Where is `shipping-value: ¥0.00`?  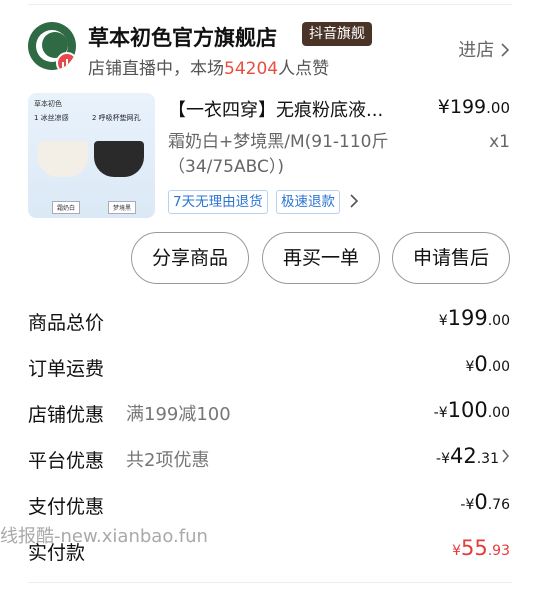 shipping-value: ¥0.00 is located at coordinates (487, 364).